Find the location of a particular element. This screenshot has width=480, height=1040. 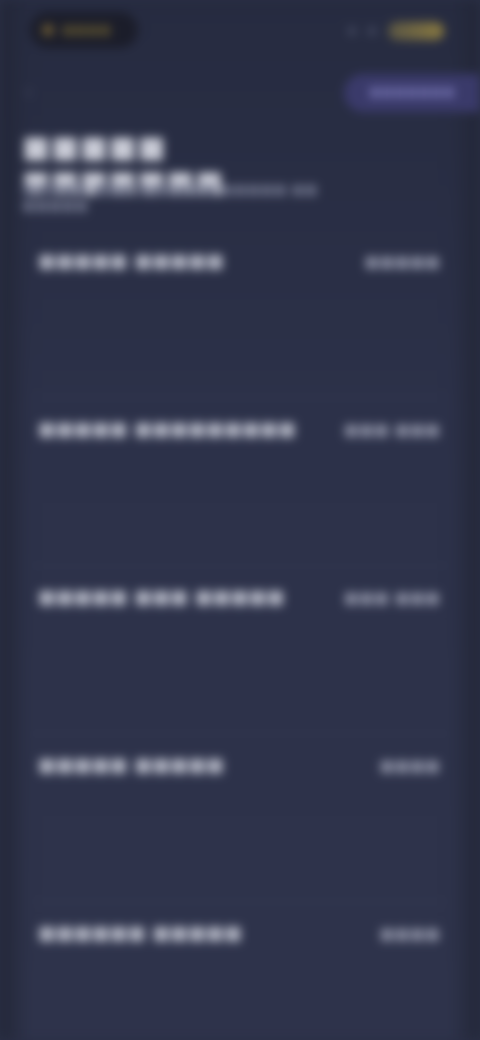

back-arrow-icon: ‹ is located at coordinates (37, 93).